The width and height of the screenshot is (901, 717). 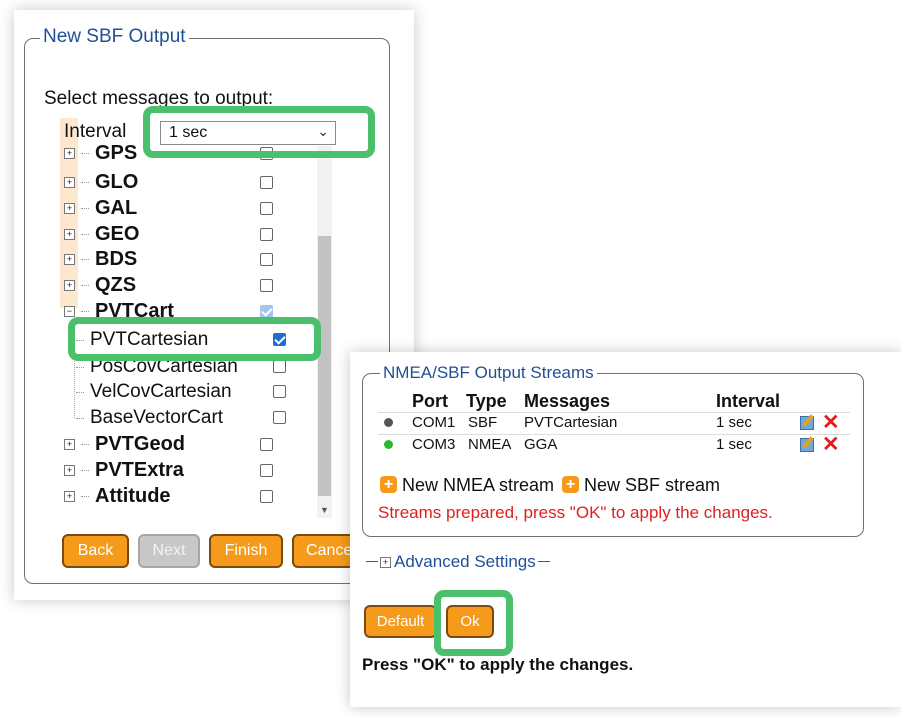 What do you see at coordinates (95, 551) in the screenshot?
I see `back-button: Back` at bounding box center [95, 551].